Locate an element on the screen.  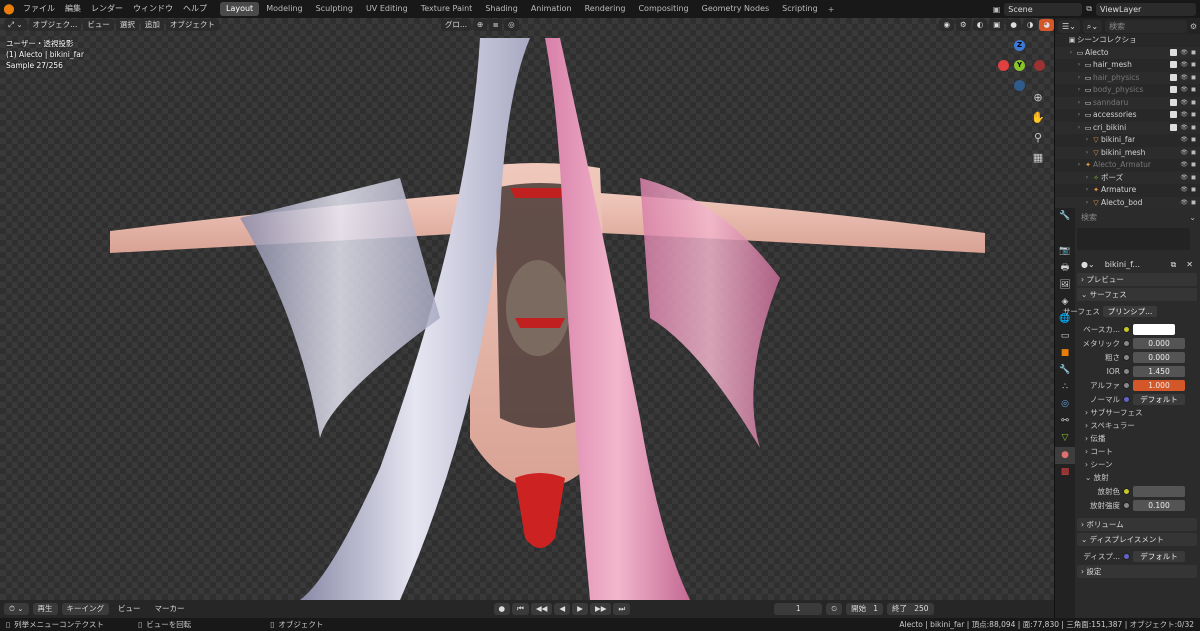
workspace-tab: Geometry Nodes is located at coordinates (735, 9).